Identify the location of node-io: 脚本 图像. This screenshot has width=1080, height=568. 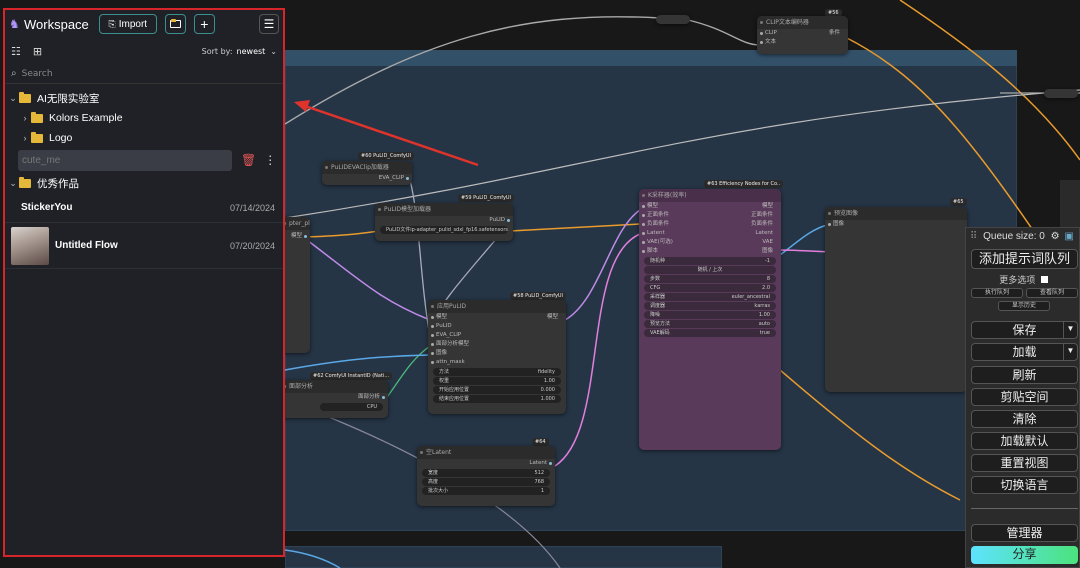
(710, 251).